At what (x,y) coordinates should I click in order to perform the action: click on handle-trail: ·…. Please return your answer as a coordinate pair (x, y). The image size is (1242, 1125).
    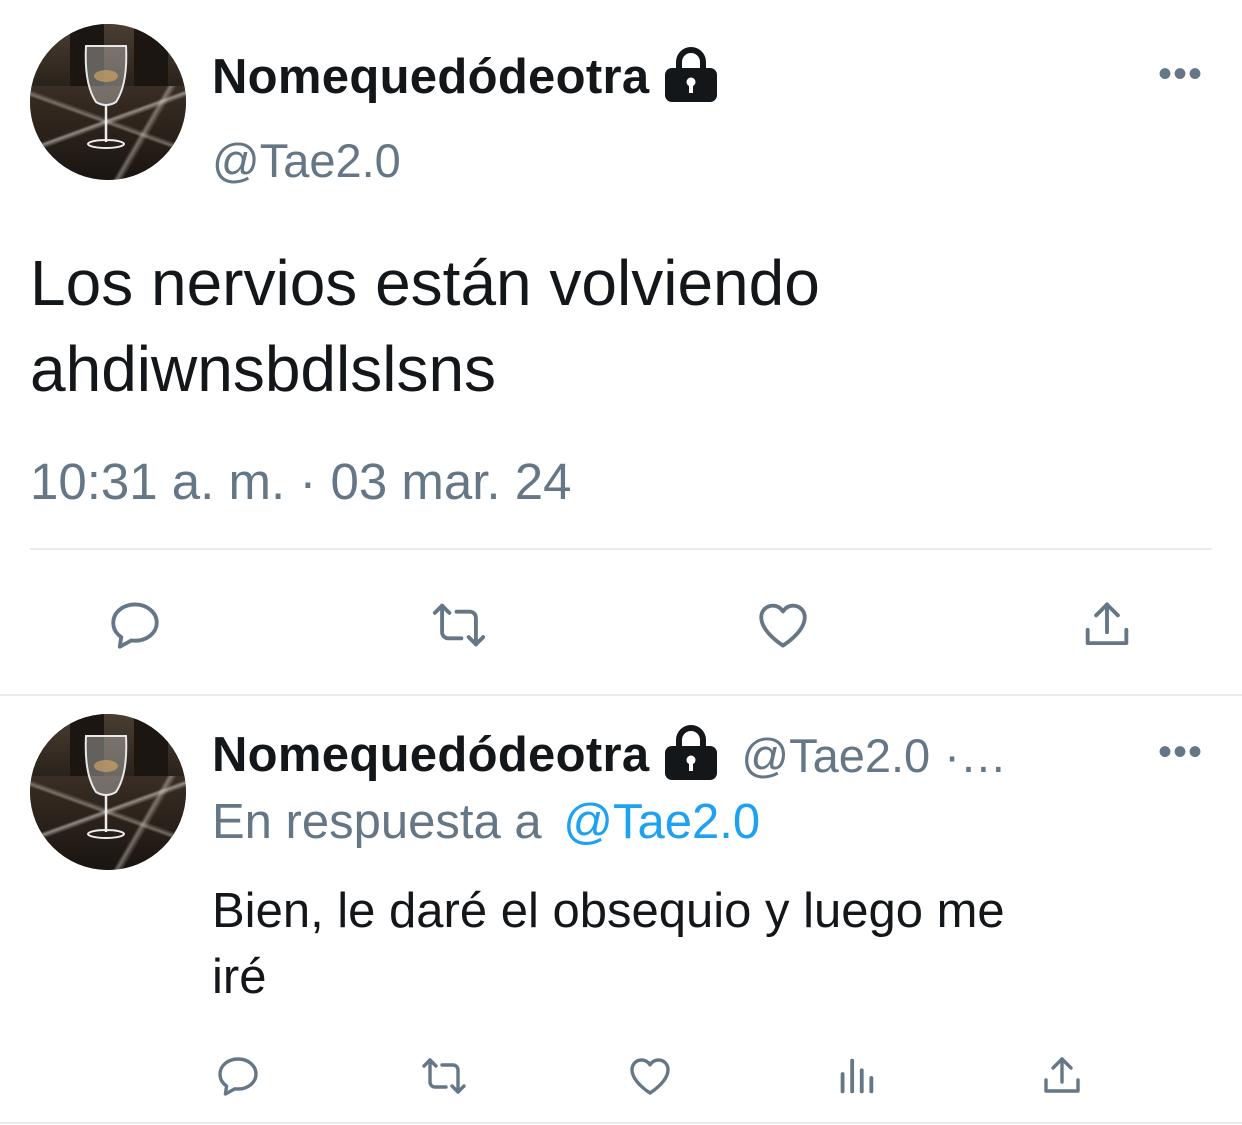
    Looking at the image, I should click on (975, 755).